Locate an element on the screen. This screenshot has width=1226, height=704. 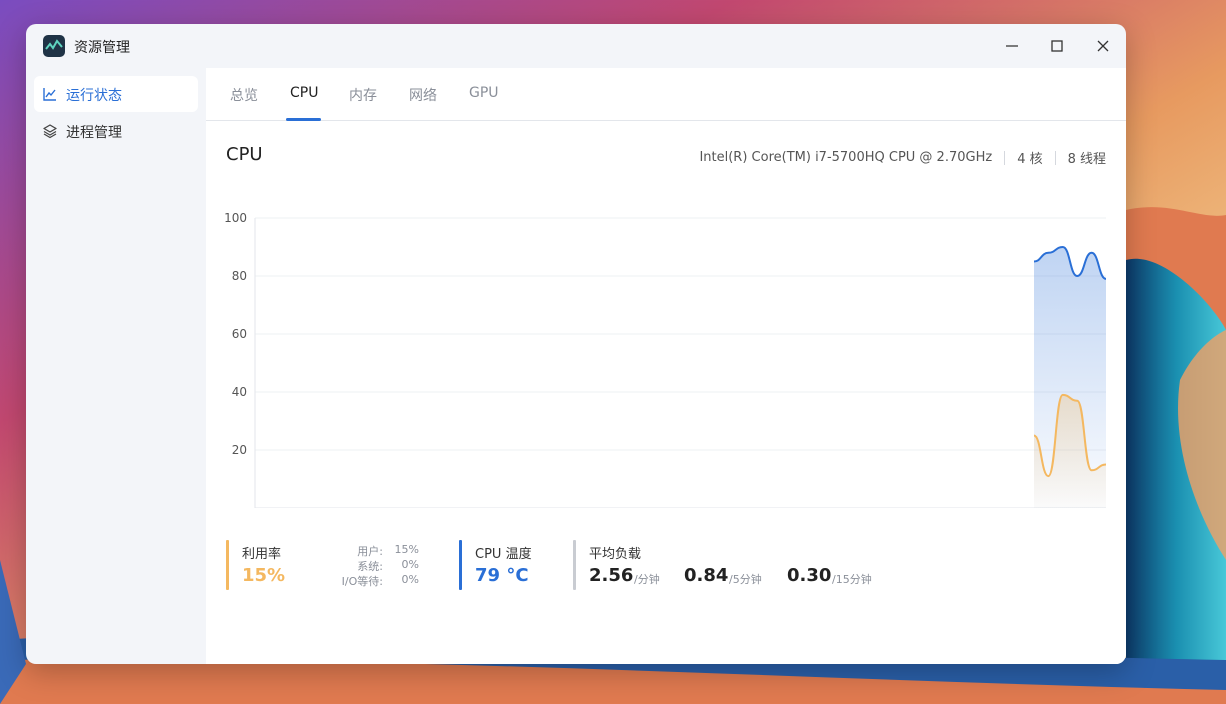
load-label: 平均负载 is located at coordinates (615, 554).